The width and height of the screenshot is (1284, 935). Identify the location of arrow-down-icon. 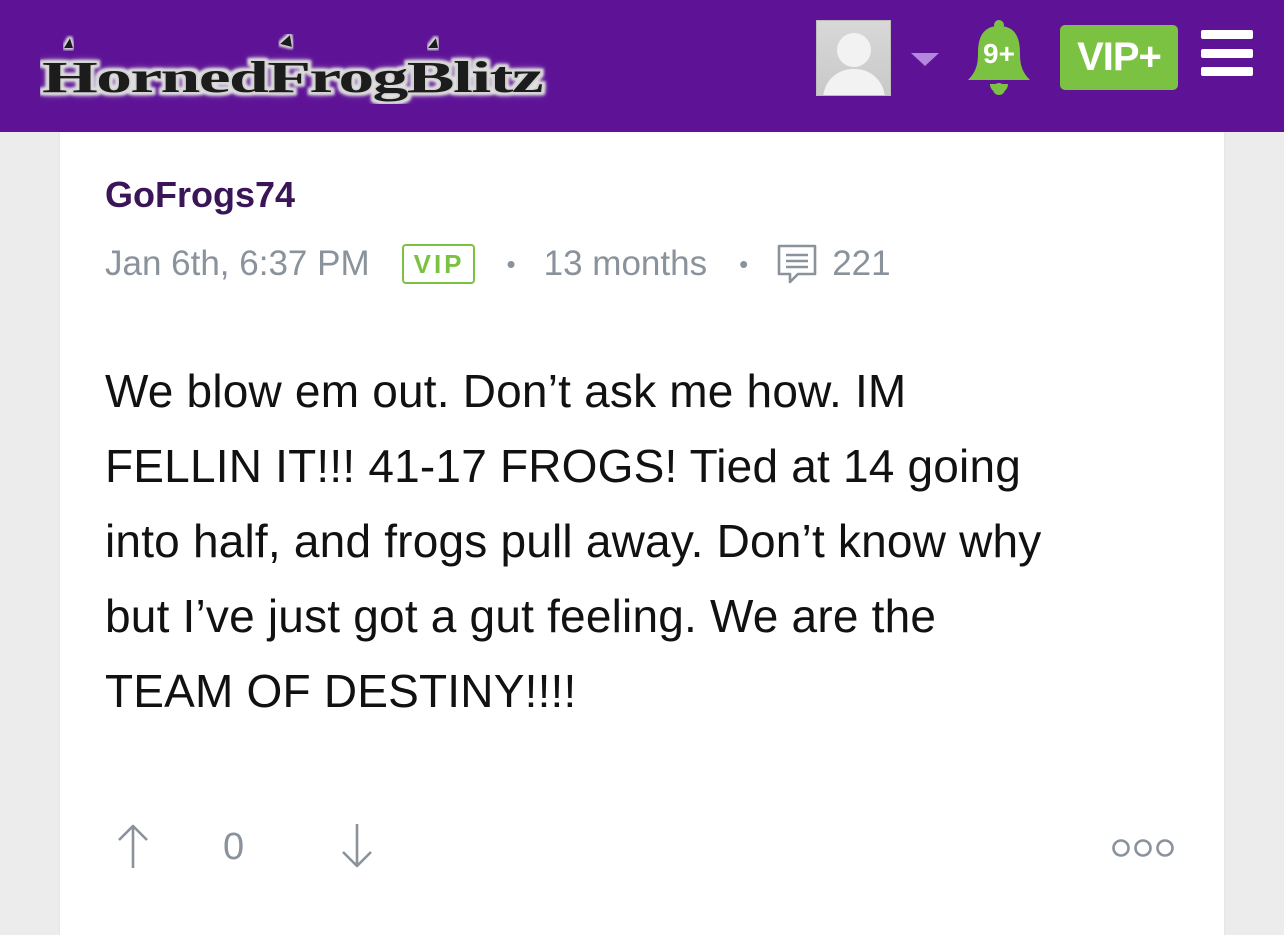
(357, 846).